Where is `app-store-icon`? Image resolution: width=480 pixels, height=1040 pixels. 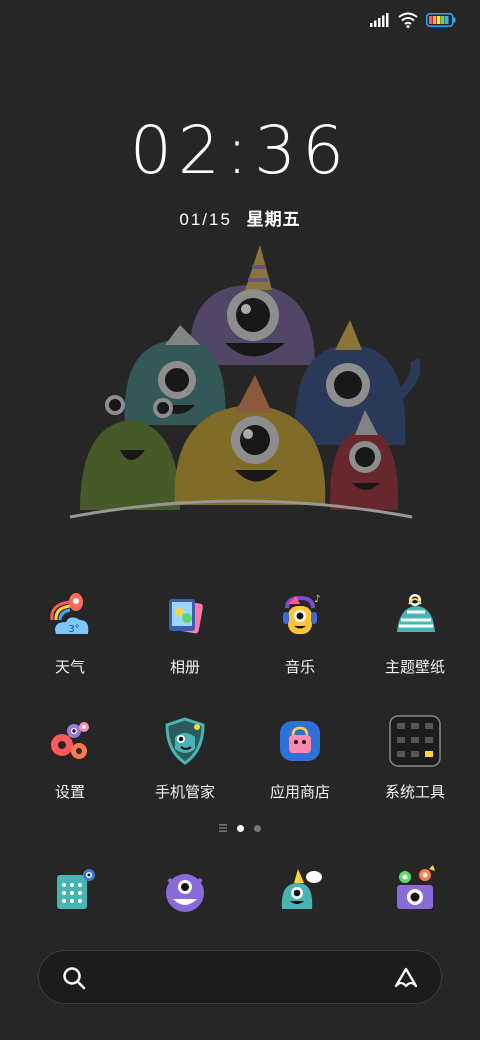 app-store-icon is located at coordinates (300, 741).